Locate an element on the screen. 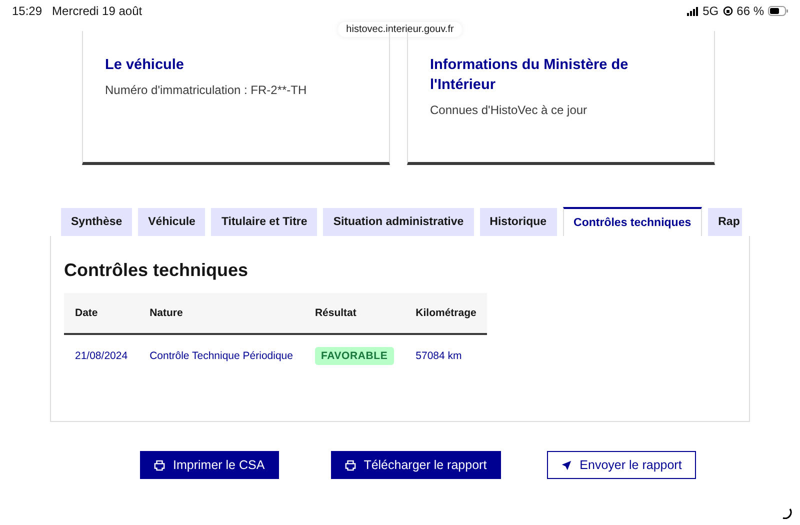 The width and height of the screenshot is (800, 525). result-badge: FAVORABLE is located at coordinates (354, 355).